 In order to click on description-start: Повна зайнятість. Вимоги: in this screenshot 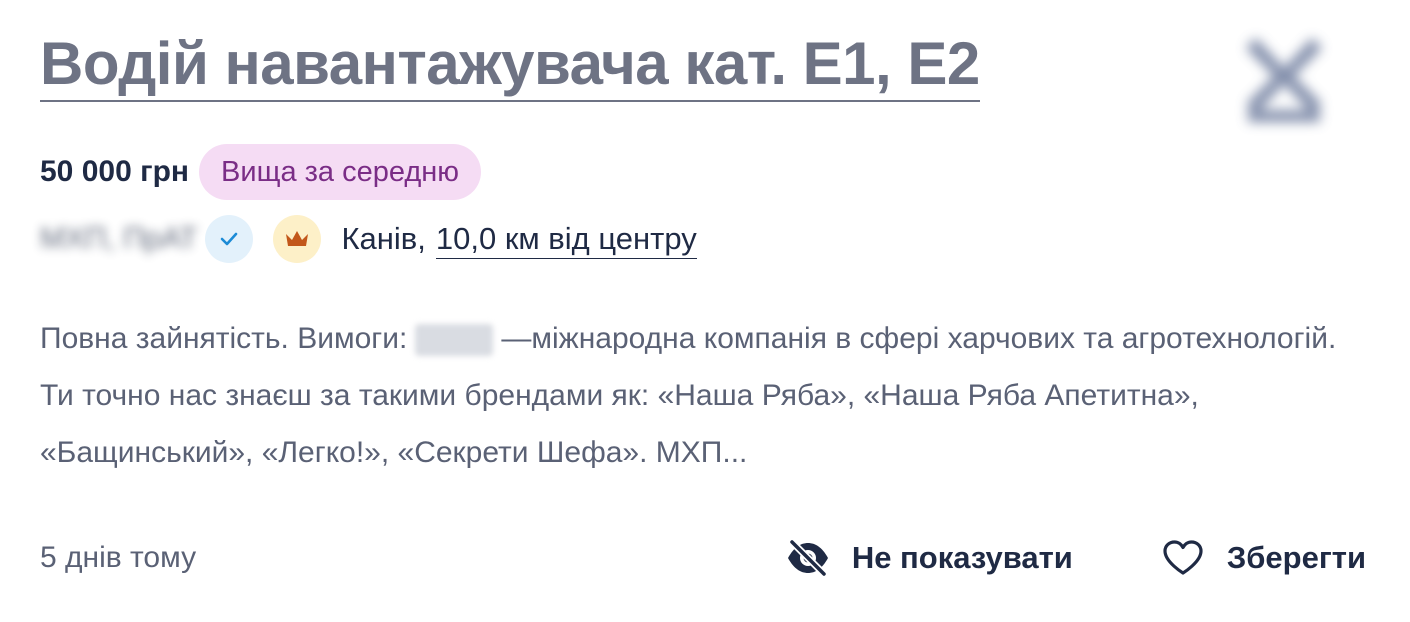, I will do `click(224, 338)`.